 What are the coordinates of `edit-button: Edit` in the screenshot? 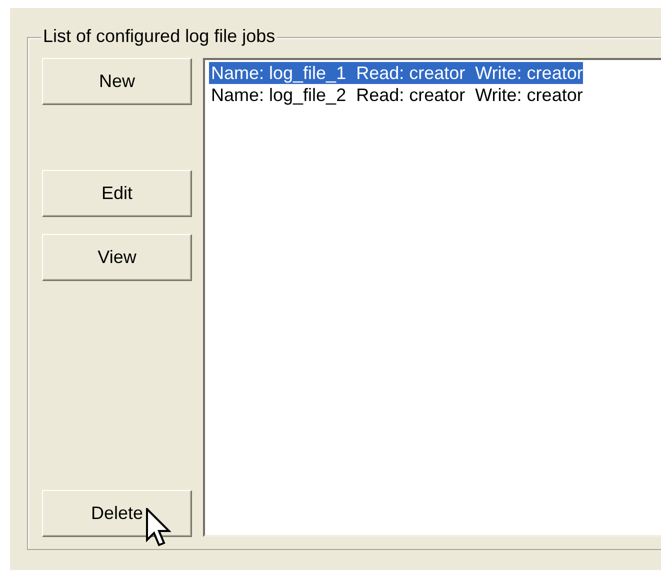 It's located at (117, 193).